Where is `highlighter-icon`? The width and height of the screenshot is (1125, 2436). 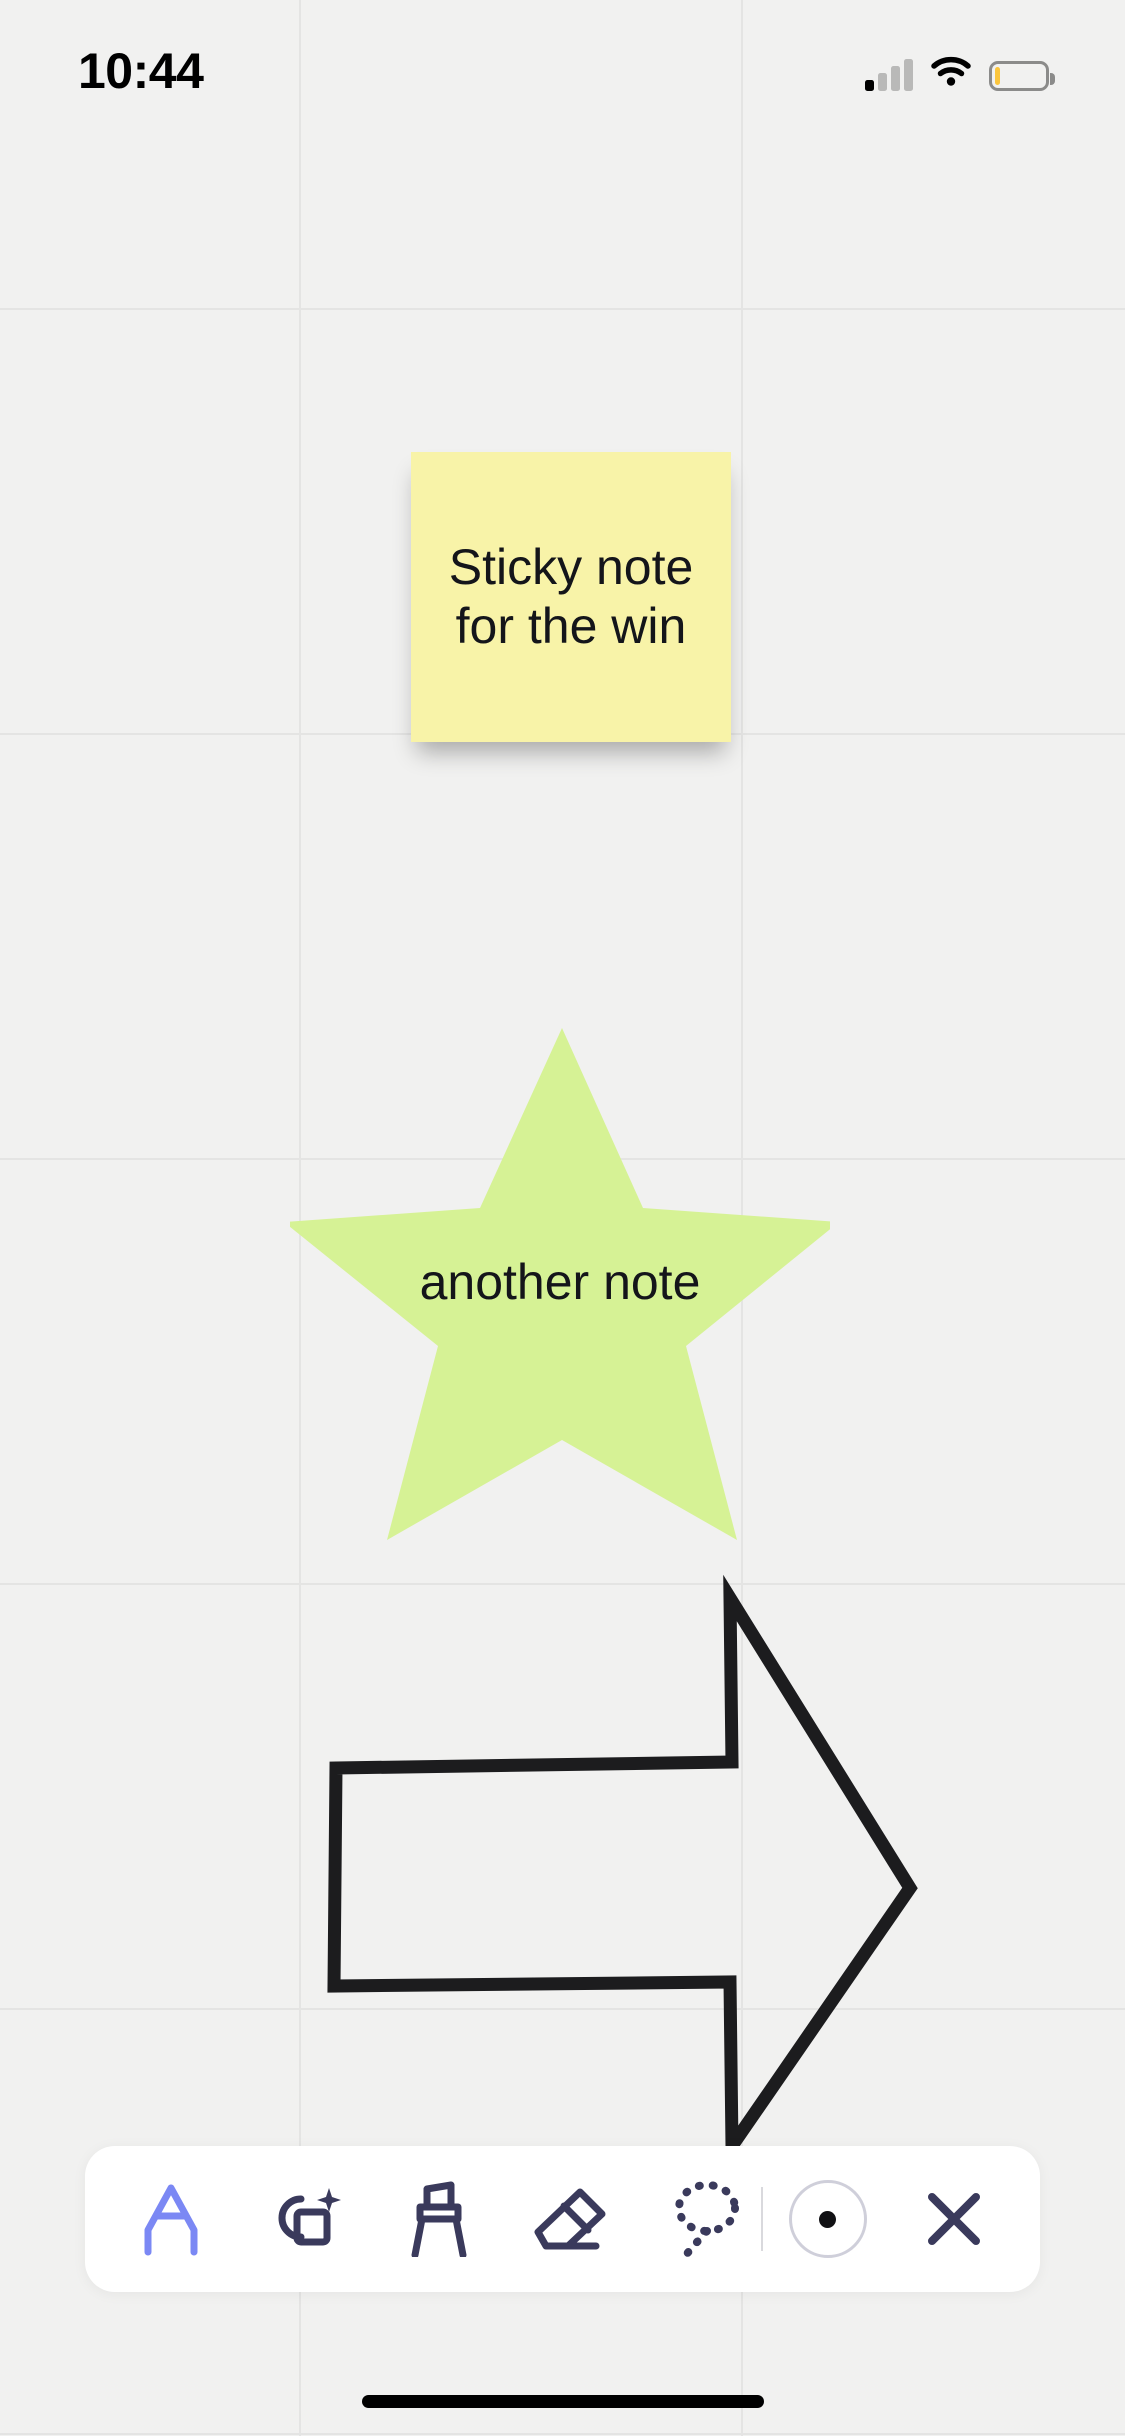
highlighter-icon is located at coordinates (439, 2219).